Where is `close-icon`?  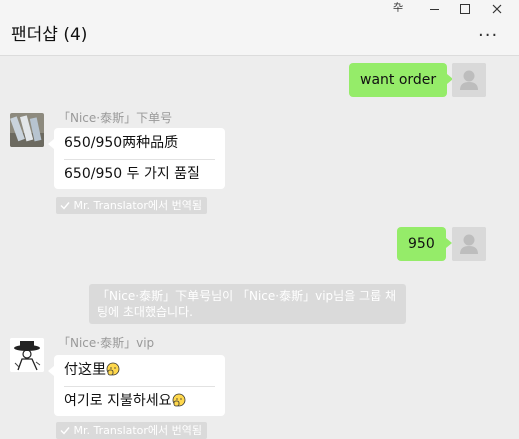 close-icon is located at coordinates (497, 9).